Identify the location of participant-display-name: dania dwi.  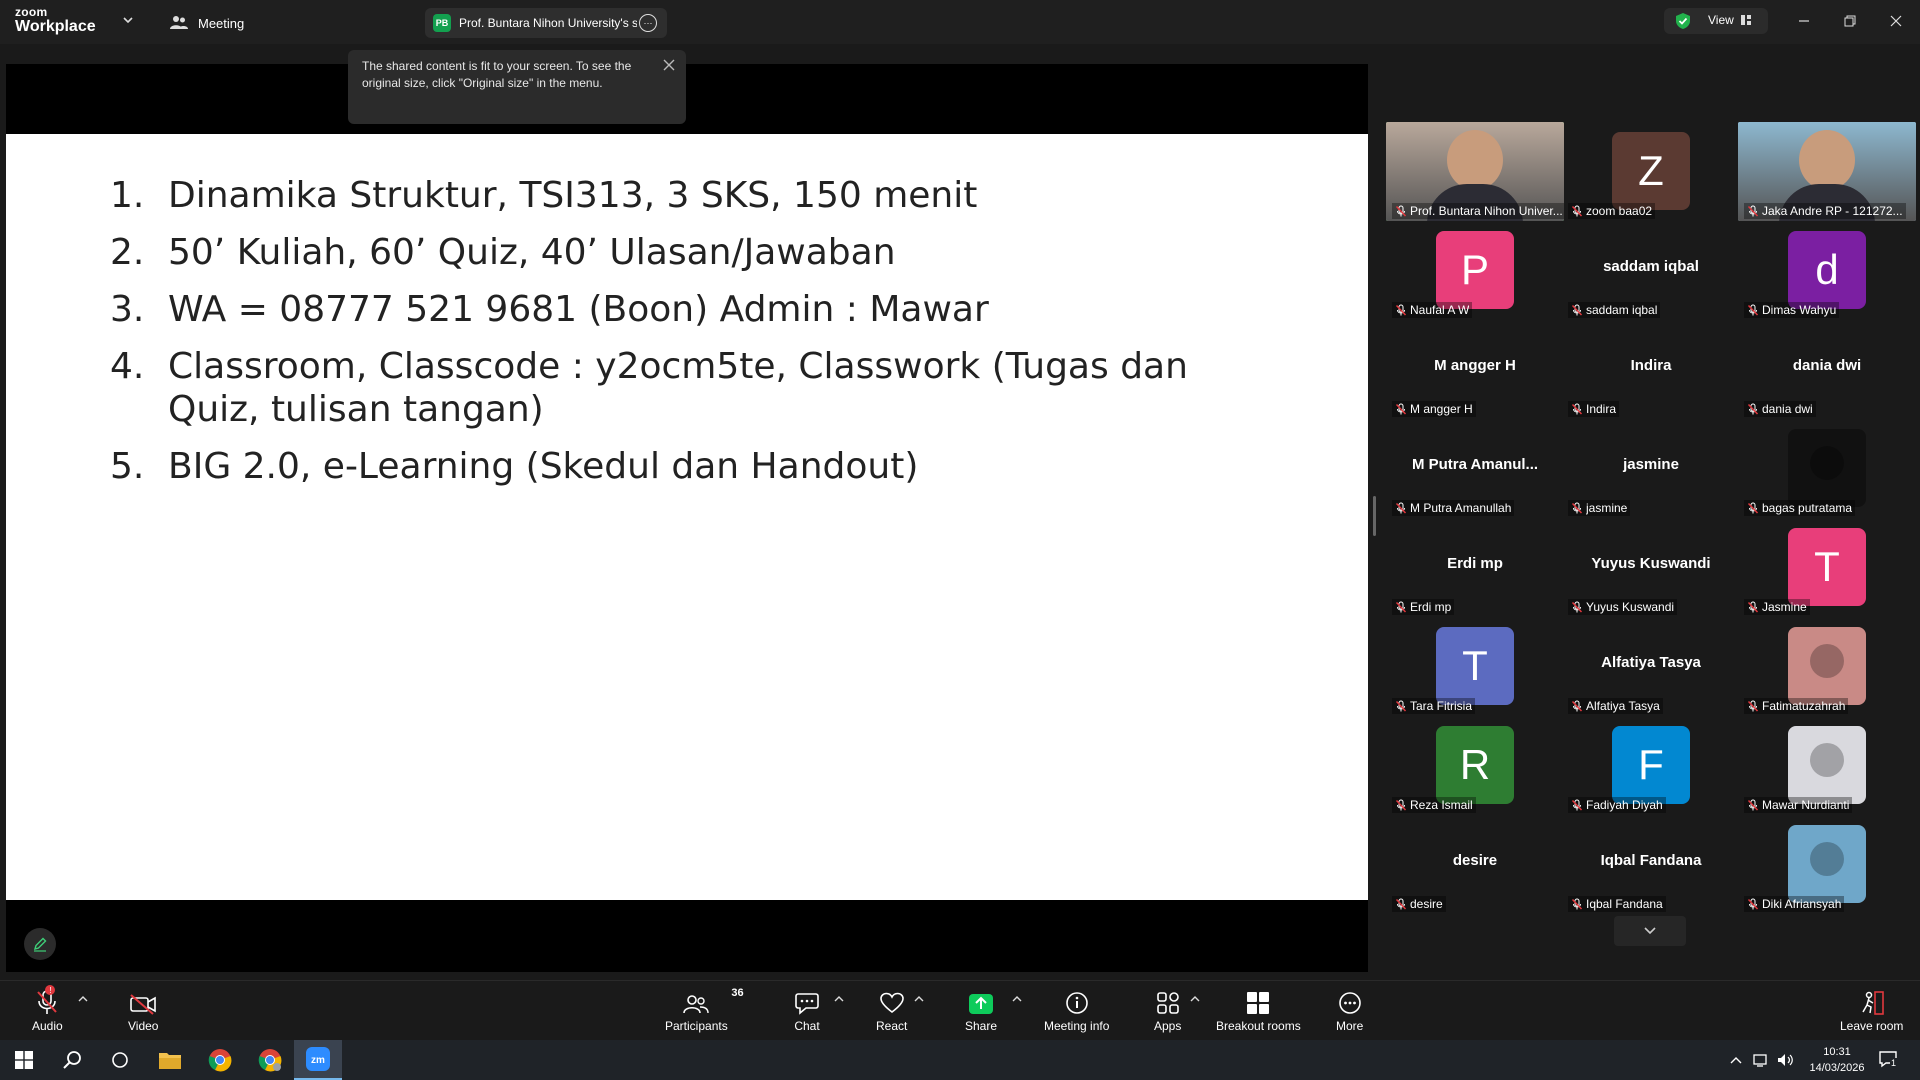
(1827, 365).